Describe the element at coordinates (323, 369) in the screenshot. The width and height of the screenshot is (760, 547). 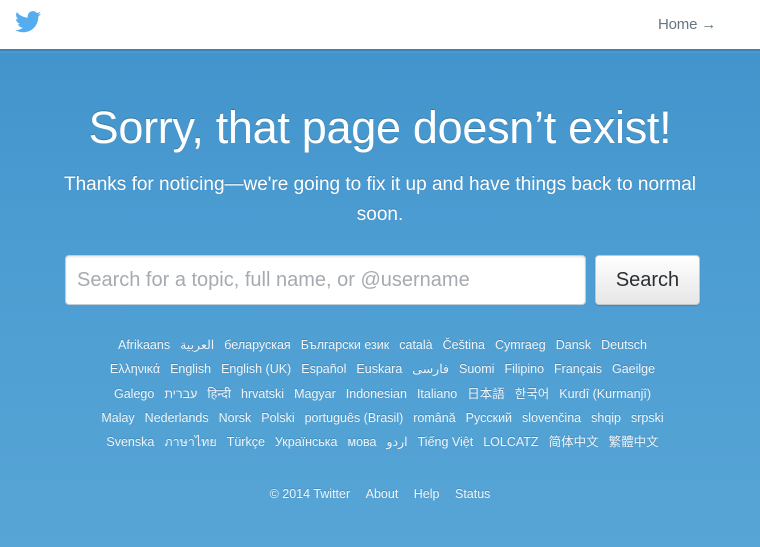
I see `language-link: Español` at that location.